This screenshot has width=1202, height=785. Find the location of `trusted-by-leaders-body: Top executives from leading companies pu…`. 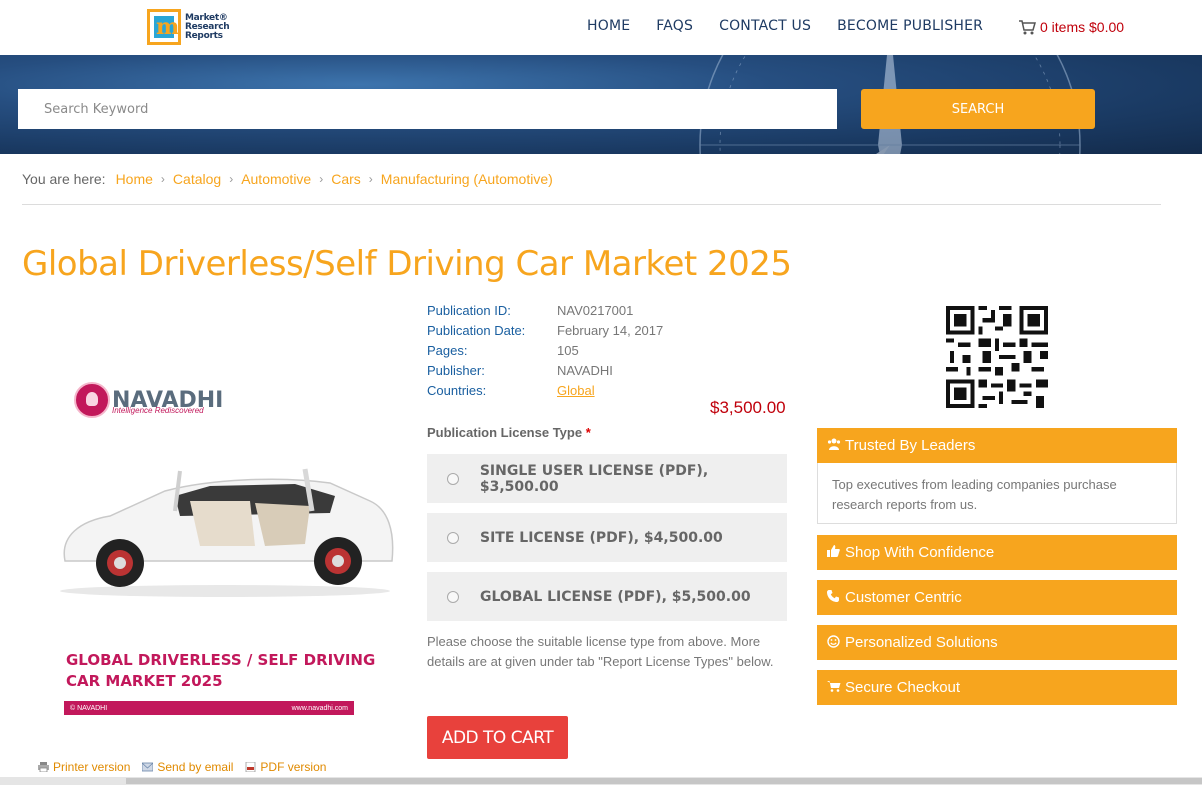

trusted-by-leaders-body: Top executives from leading companies pu… is located at coordinates (997, 493).